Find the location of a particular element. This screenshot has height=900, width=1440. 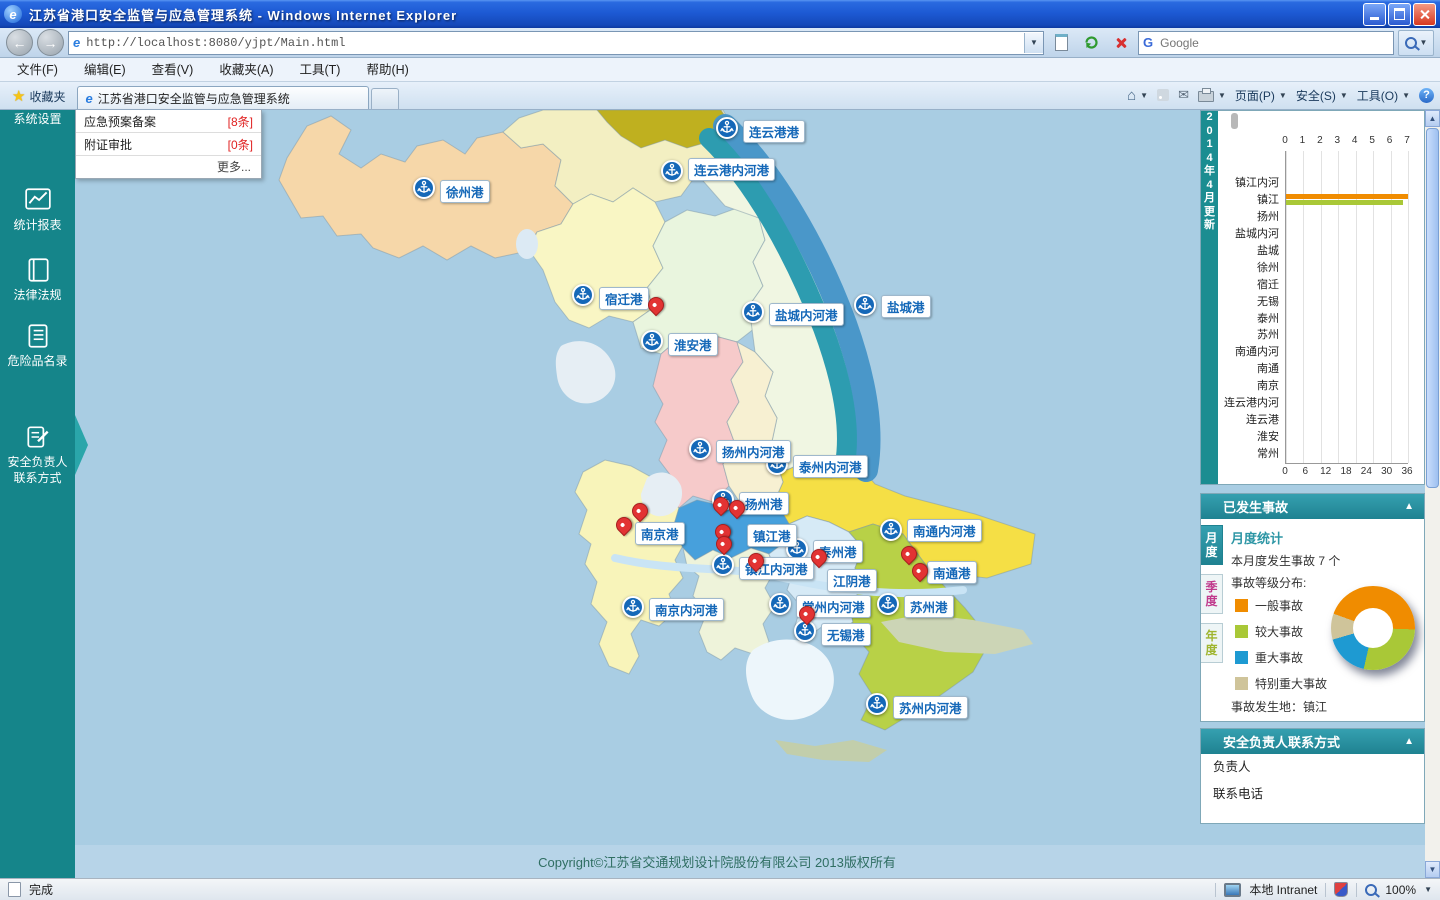

safety-menu-button: 安全(S) ▼ is located at coordinates (1322, 95).